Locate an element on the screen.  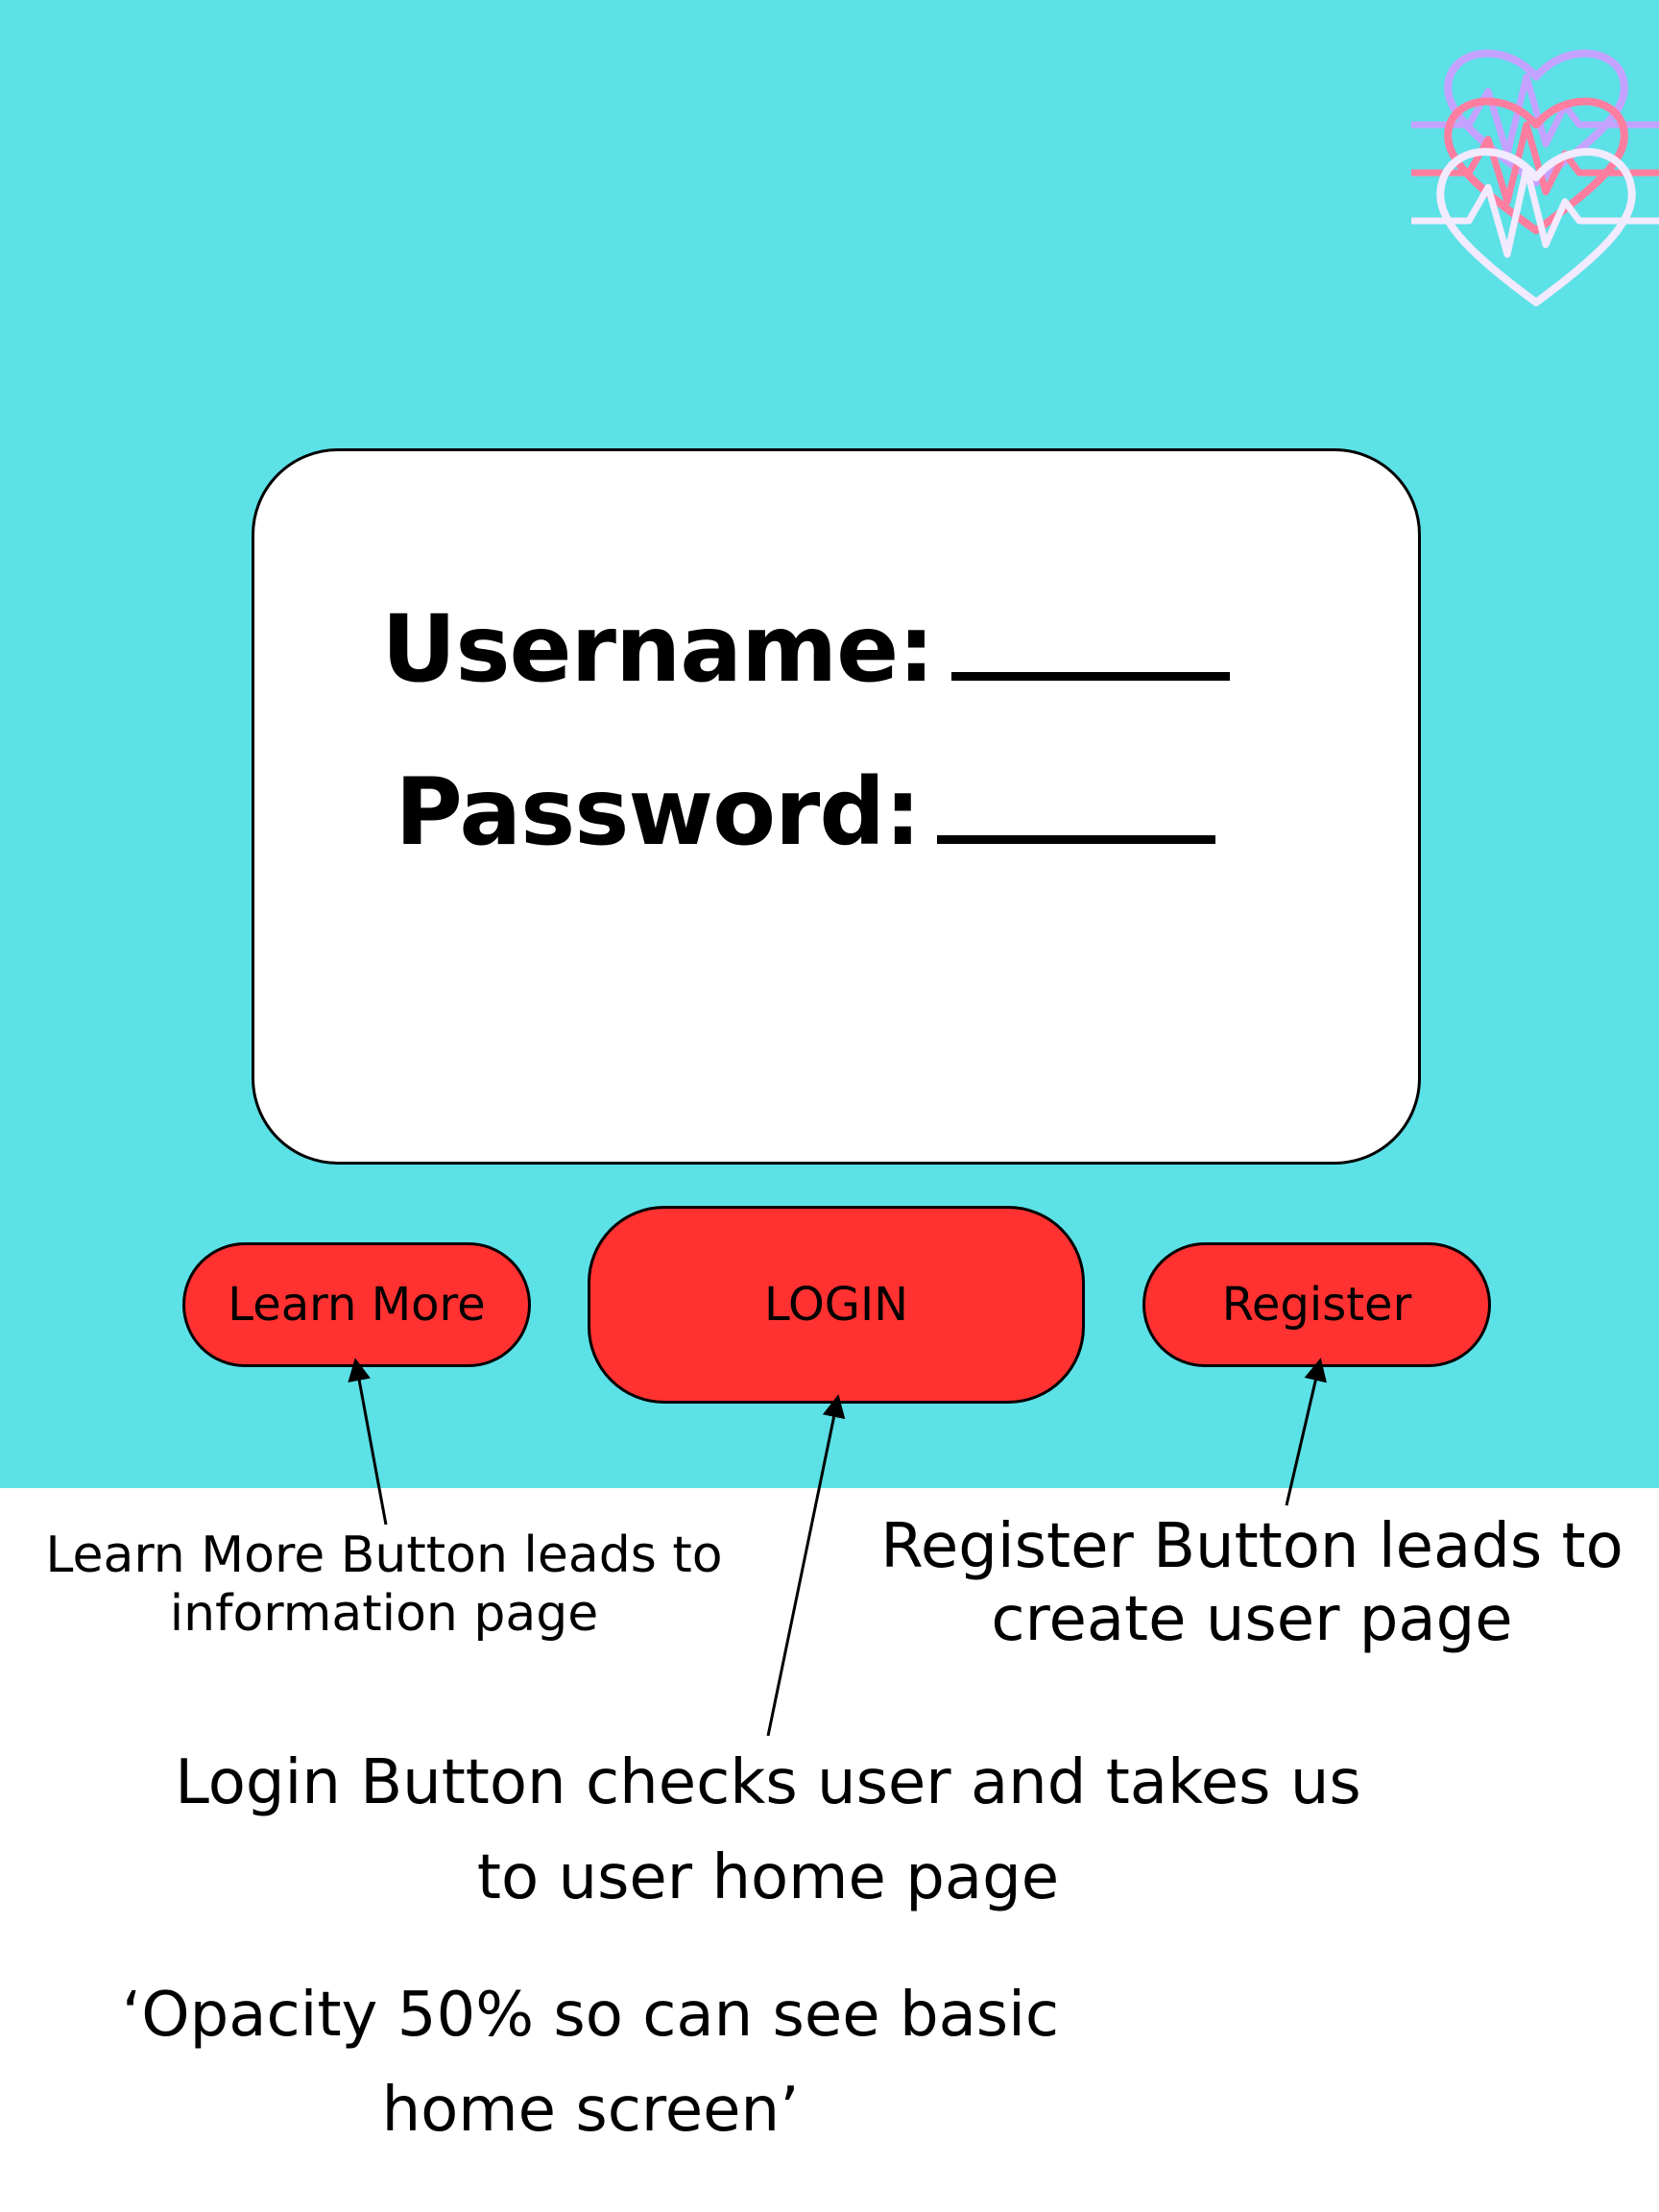
username-field is located at coordinates (1090, 639).